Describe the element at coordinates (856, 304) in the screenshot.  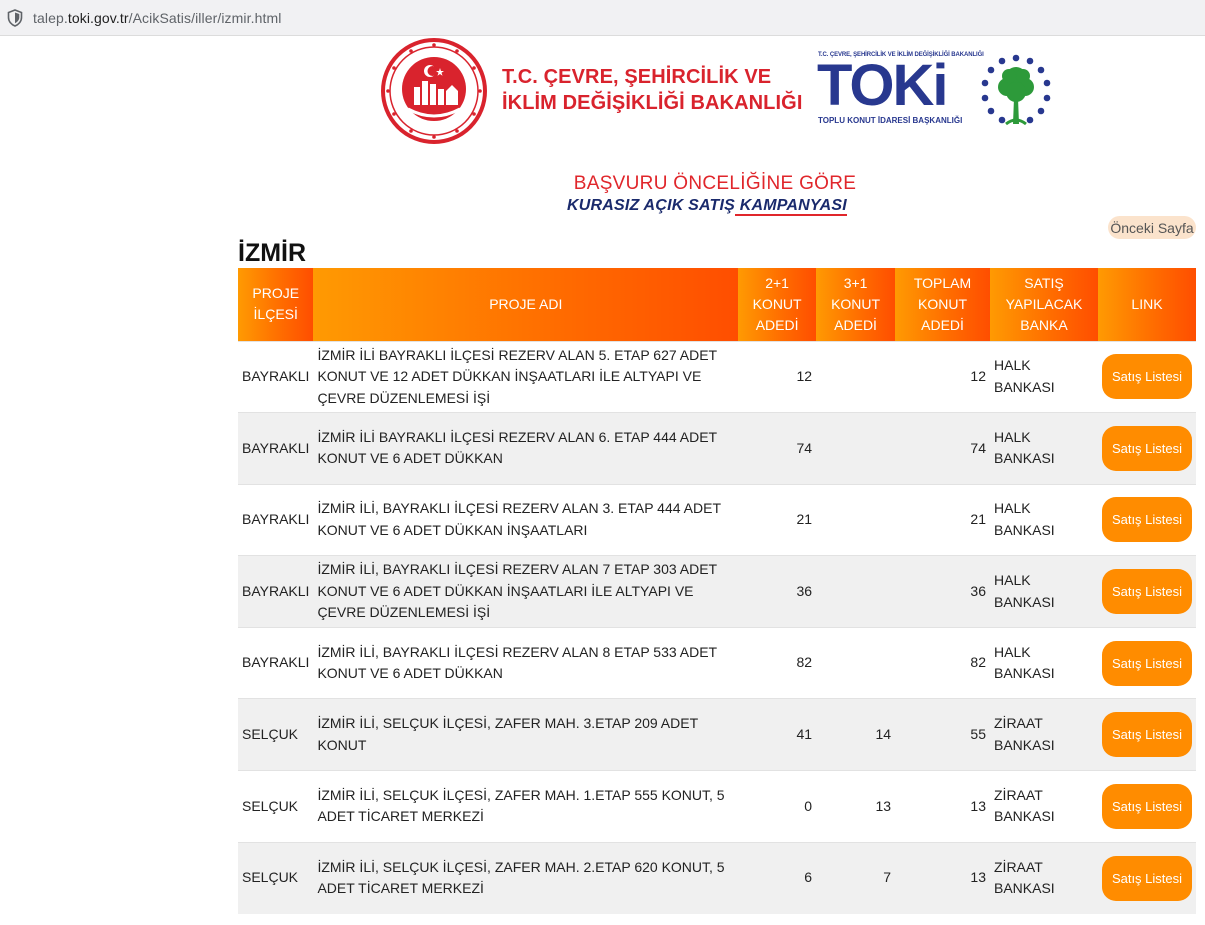
I see `header-3plus1-adedi: 3+1 KONUT ADEDİ` at that location.